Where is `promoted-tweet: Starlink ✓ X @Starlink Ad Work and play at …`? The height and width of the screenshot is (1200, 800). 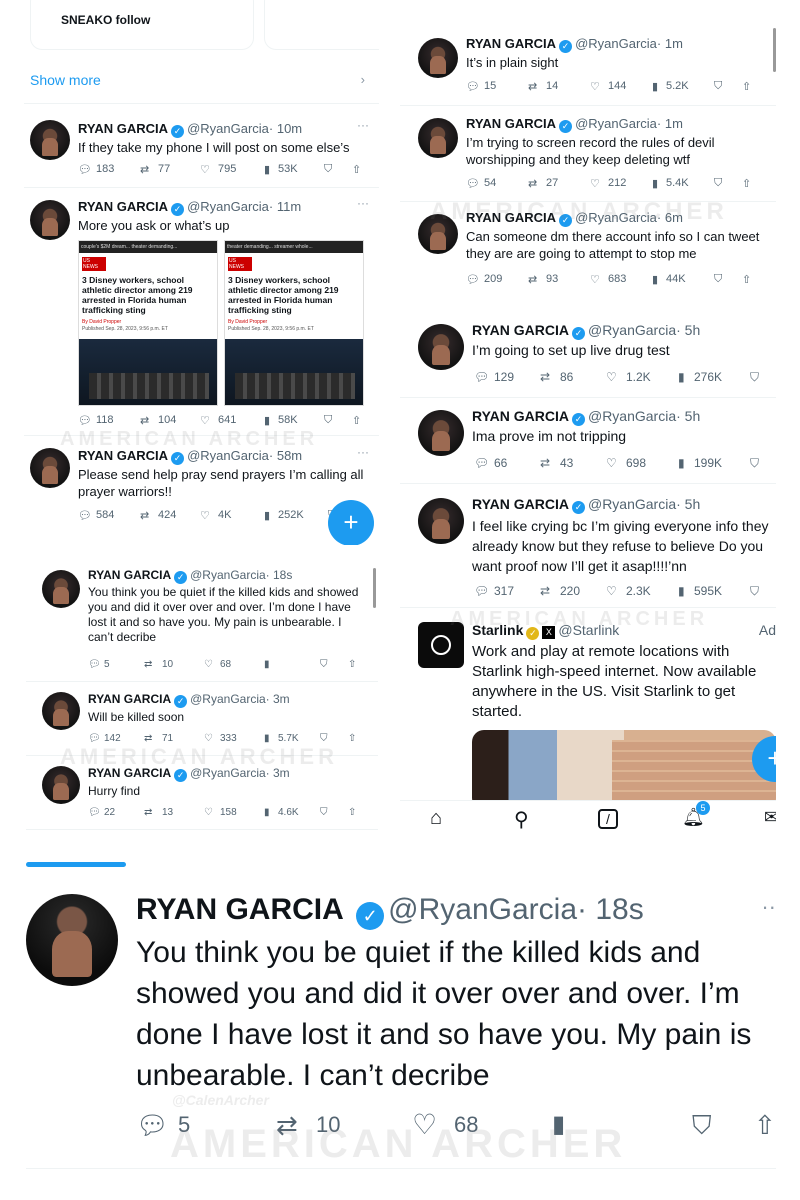
promoted-tweet: Starlink ✓ X @Starlink Ad Work and play at … is located at coordinates (588, 709).